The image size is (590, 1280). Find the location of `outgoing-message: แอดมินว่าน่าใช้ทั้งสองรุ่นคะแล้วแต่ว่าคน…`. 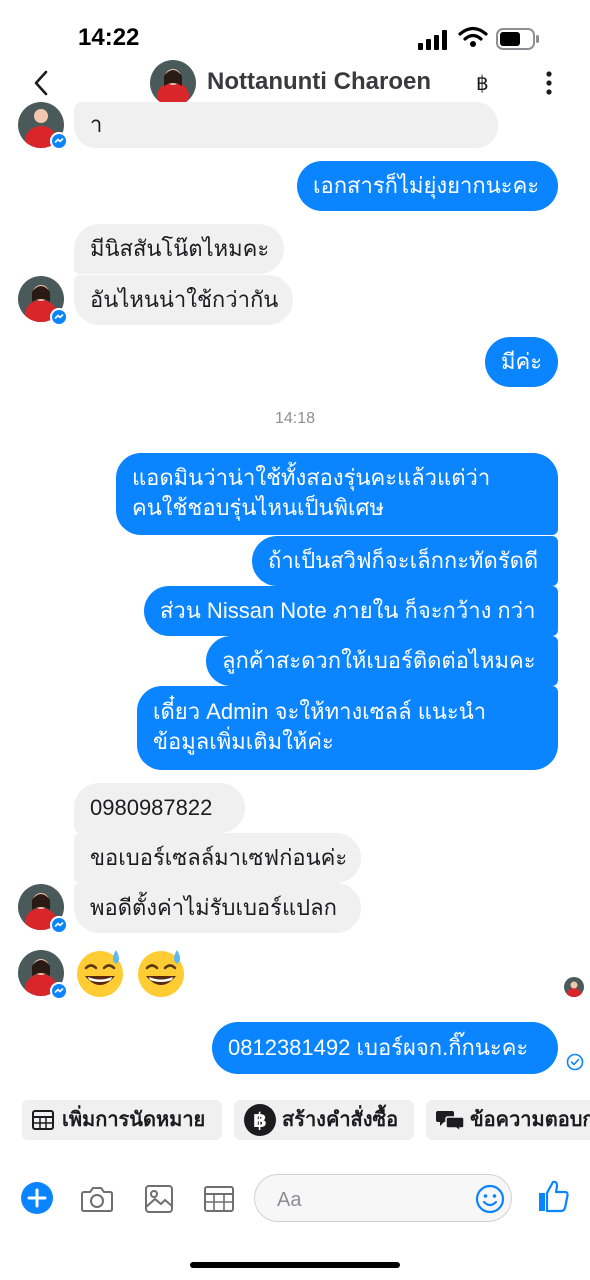

outgoing-message: แอดมินว่าน่าใช้ทั้งสองรุ่นคะแล้วแต่ว่าคน… is located at coordinates (337, 494).